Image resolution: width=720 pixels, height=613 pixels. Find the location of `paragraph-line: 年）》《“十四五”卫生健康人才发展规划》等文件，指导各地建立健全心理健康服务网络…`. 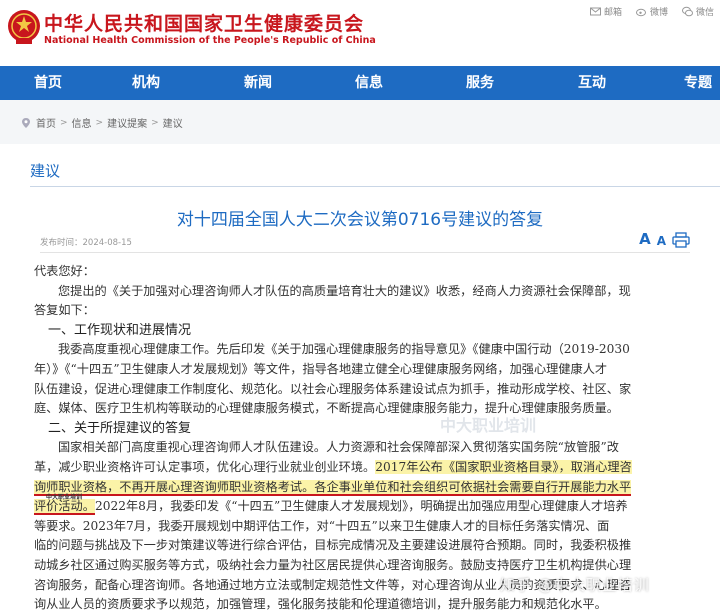

paragraph-line: 年）》《“十四五”卫生健康人才发展规划》等文件，指导各地建立健全心理健康服务网络… is located at coordinates (321, 368).